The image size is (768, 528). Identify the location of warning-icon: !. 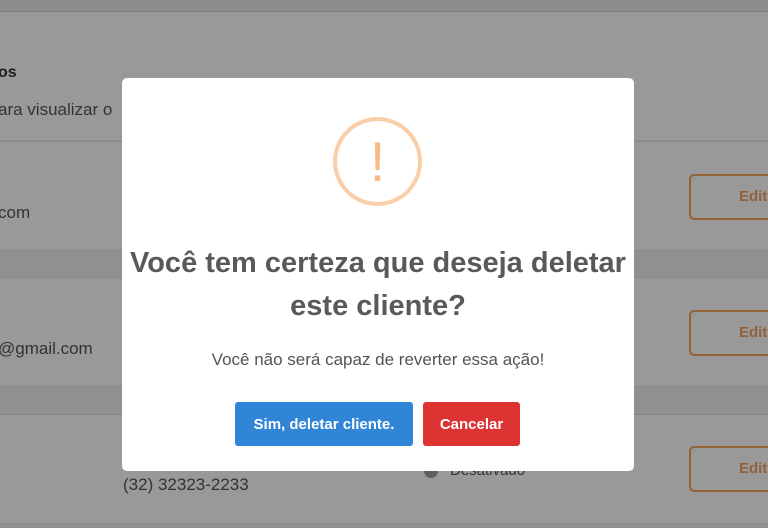
(377, 161).